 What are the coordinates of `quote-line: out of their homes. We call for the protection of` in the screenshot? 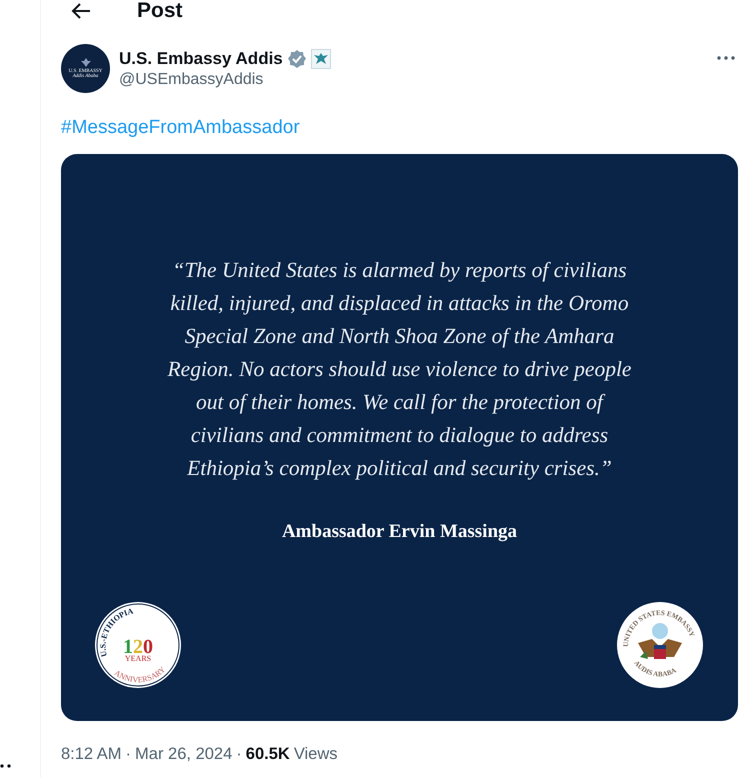 It's located at (399, 402).